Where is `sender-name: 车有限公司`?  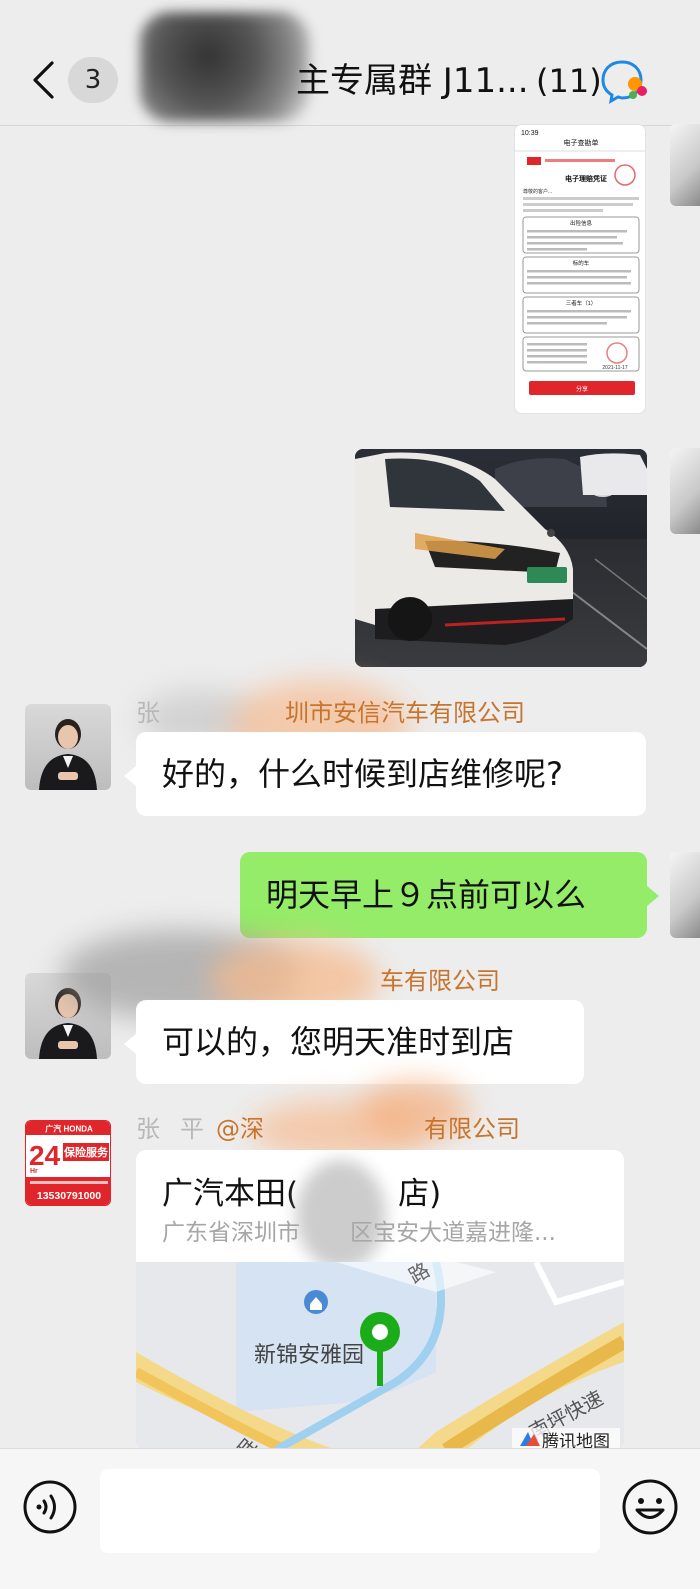
sender-name: 车有限公司 is located at coordinates (440, 981).